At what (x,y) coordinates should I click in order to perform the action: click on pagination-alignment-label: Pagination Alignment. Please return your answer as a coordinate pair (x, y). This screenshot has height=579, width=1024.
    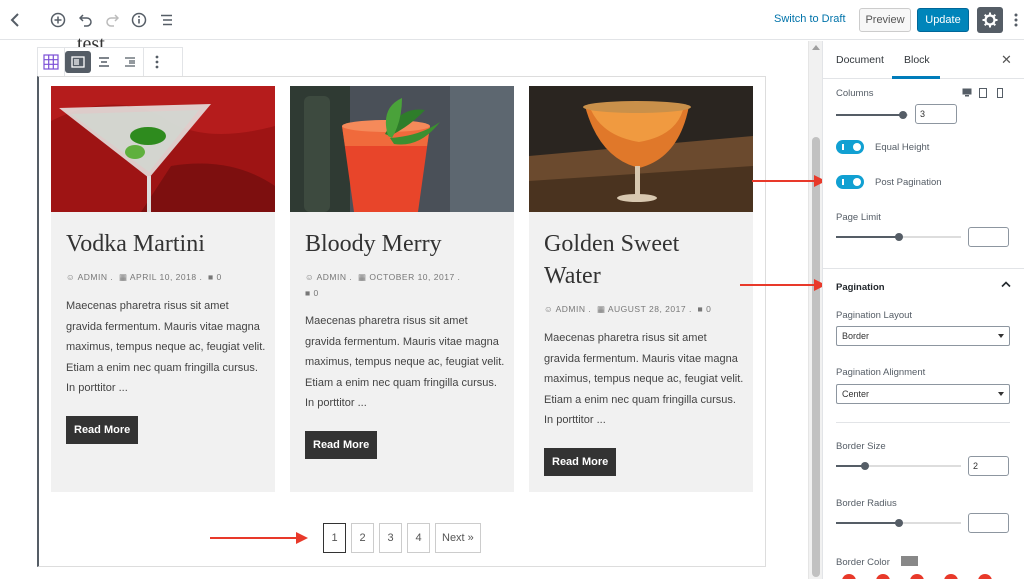
    Looking at the image, I should click on (881, 372).